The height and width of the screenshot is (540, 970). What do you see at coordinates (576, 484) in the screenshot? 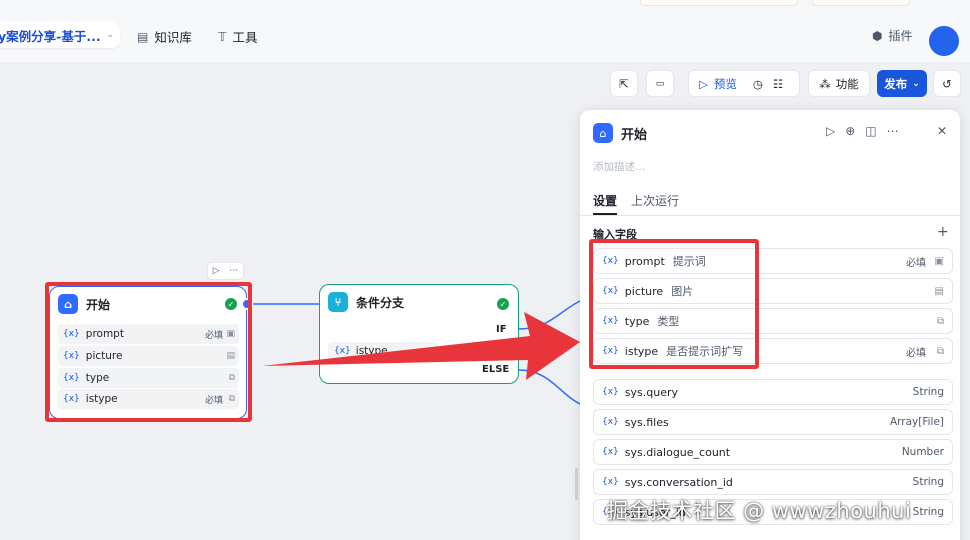
I see `scrollbar` at bounding box center [576, 484].